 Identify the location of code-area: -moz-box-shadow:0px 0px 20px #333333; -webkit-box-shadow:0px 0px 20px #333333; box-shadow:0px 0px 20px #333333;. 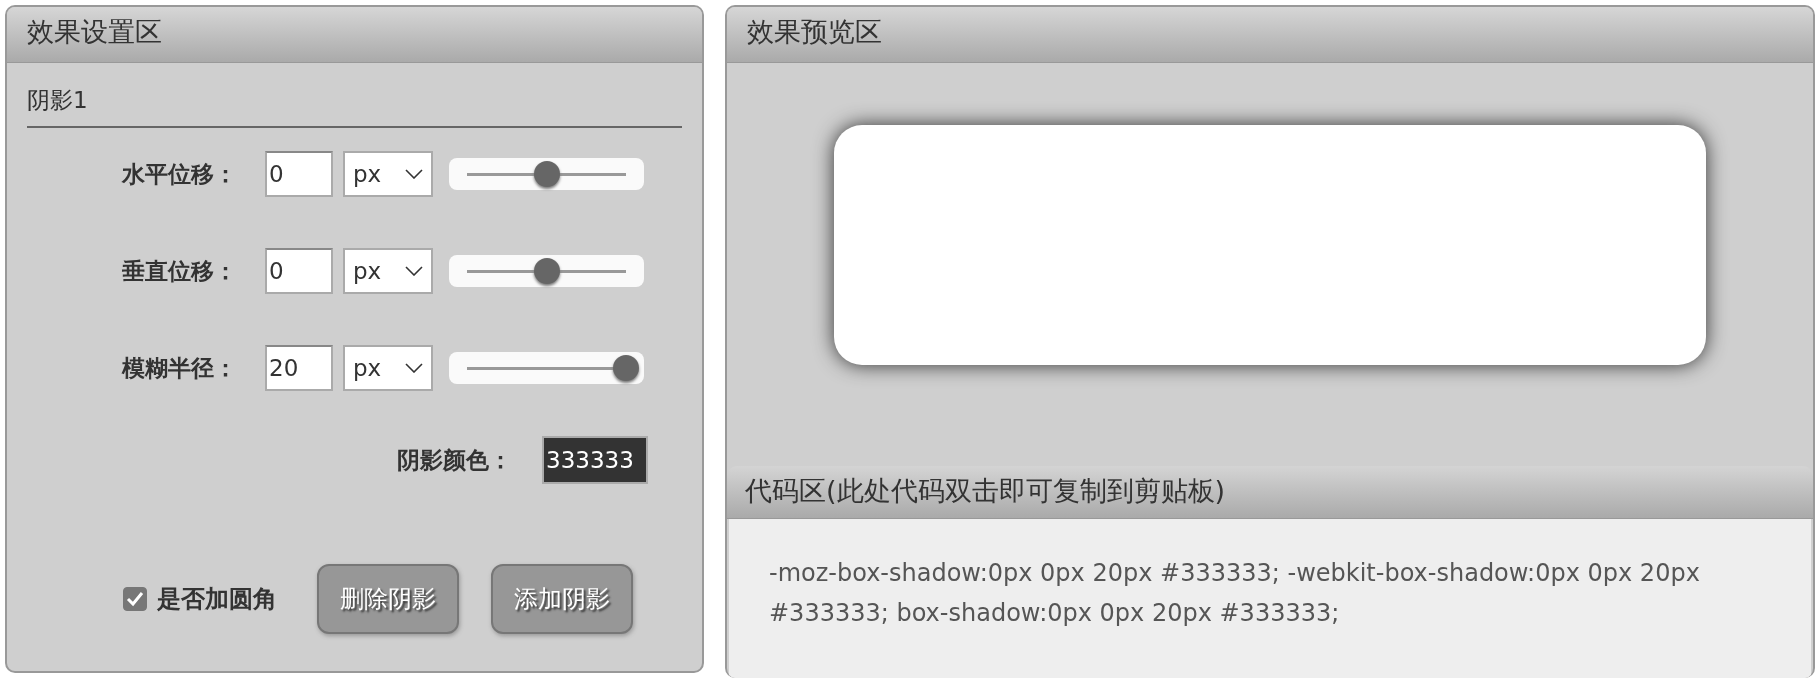
(1270, 598).